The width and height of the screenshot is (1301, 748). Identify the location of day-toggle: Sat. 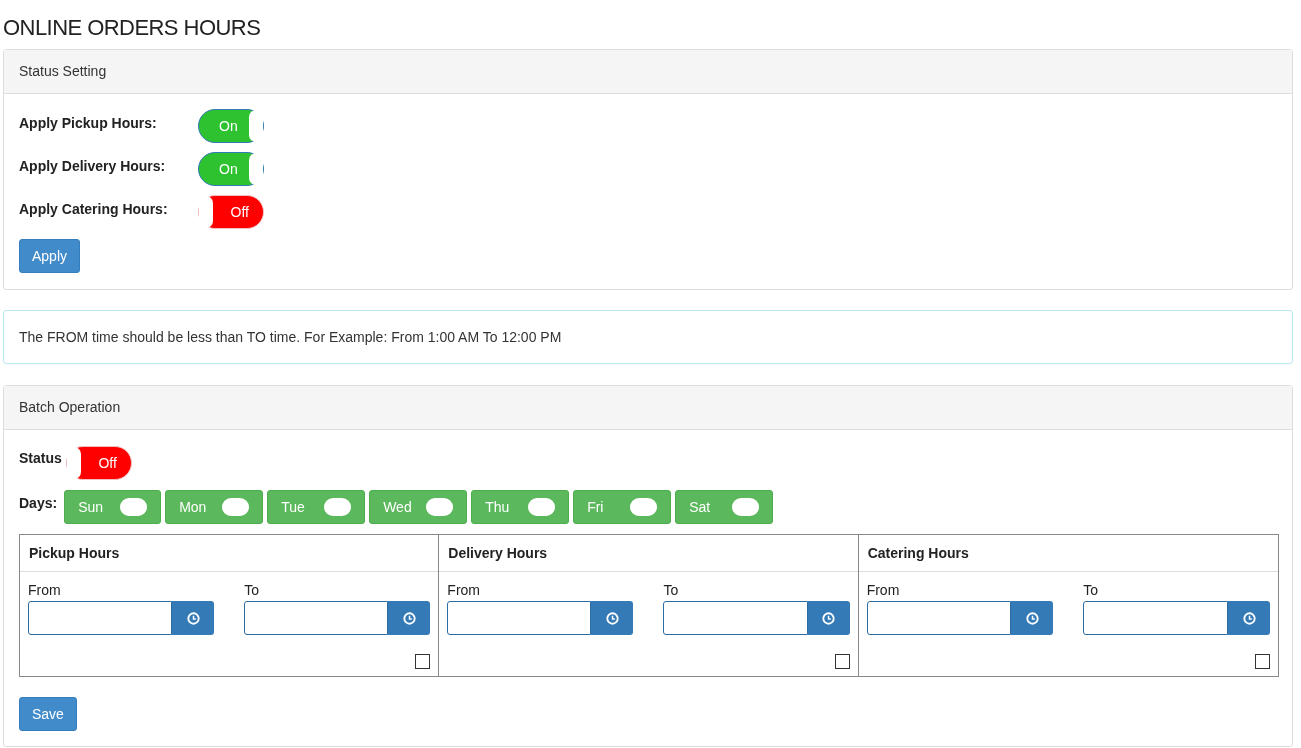
(724, 507).